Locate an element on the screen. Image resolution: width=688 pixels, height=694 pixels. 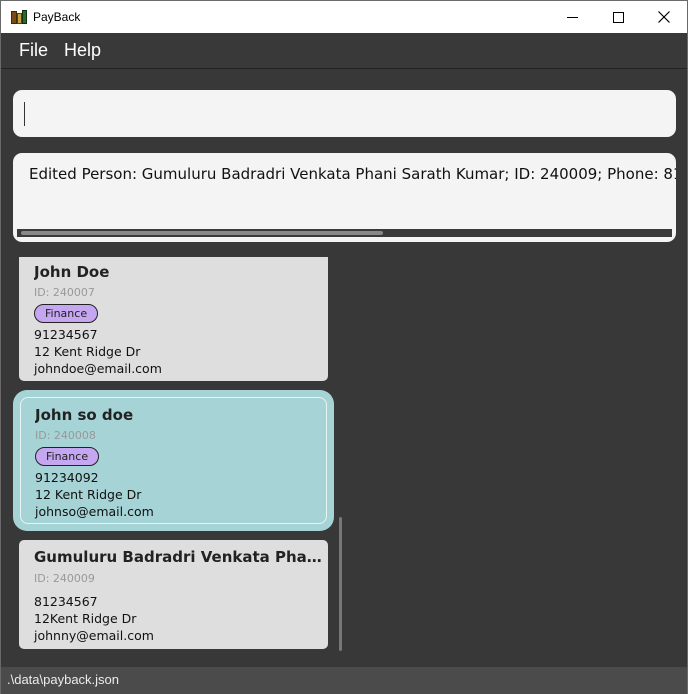
person-id: ID: 240008 is located at coordinates (65, 435).